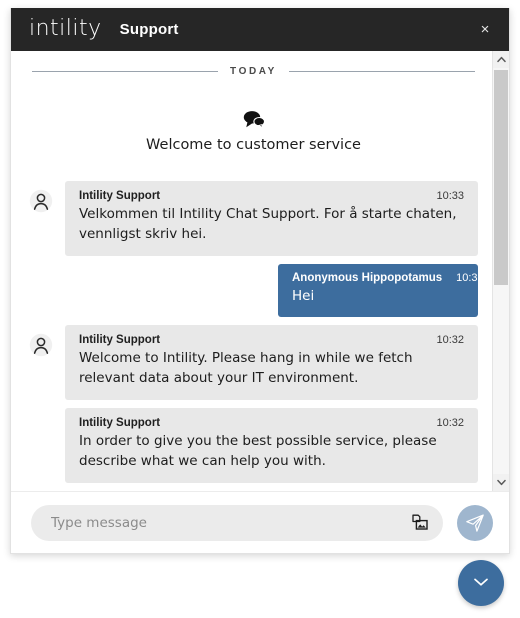 The height and width of the screenshot is (618, 520). Describe the element at coordinates (256, 290) in the screenshot. I see `message-group: Anonymous Hippopotamus 10:32 Hei` at that location.